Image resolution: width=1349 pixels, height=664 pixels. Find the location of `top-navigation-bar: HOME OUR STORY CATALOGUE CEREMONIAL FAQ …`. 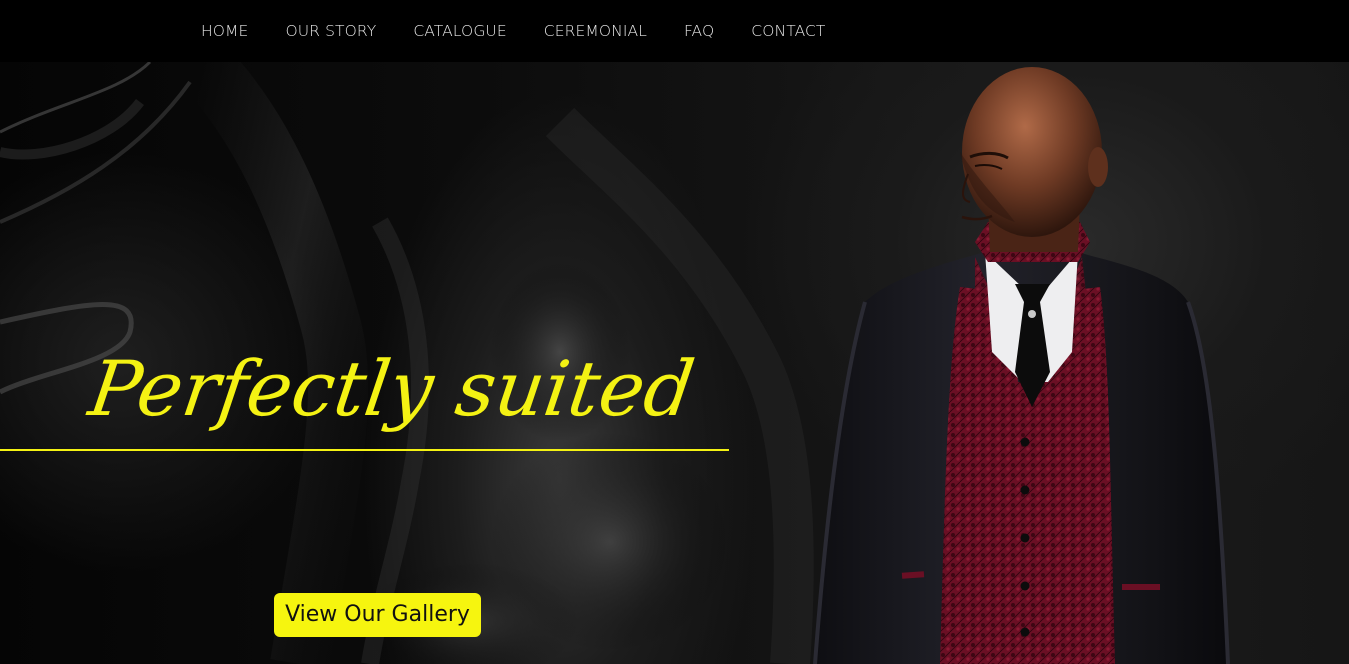

top-navigation-bar: HOME OUR STORY CATALOGUE CEREMONIAL FAQ … is located at coordinates (674, 31).